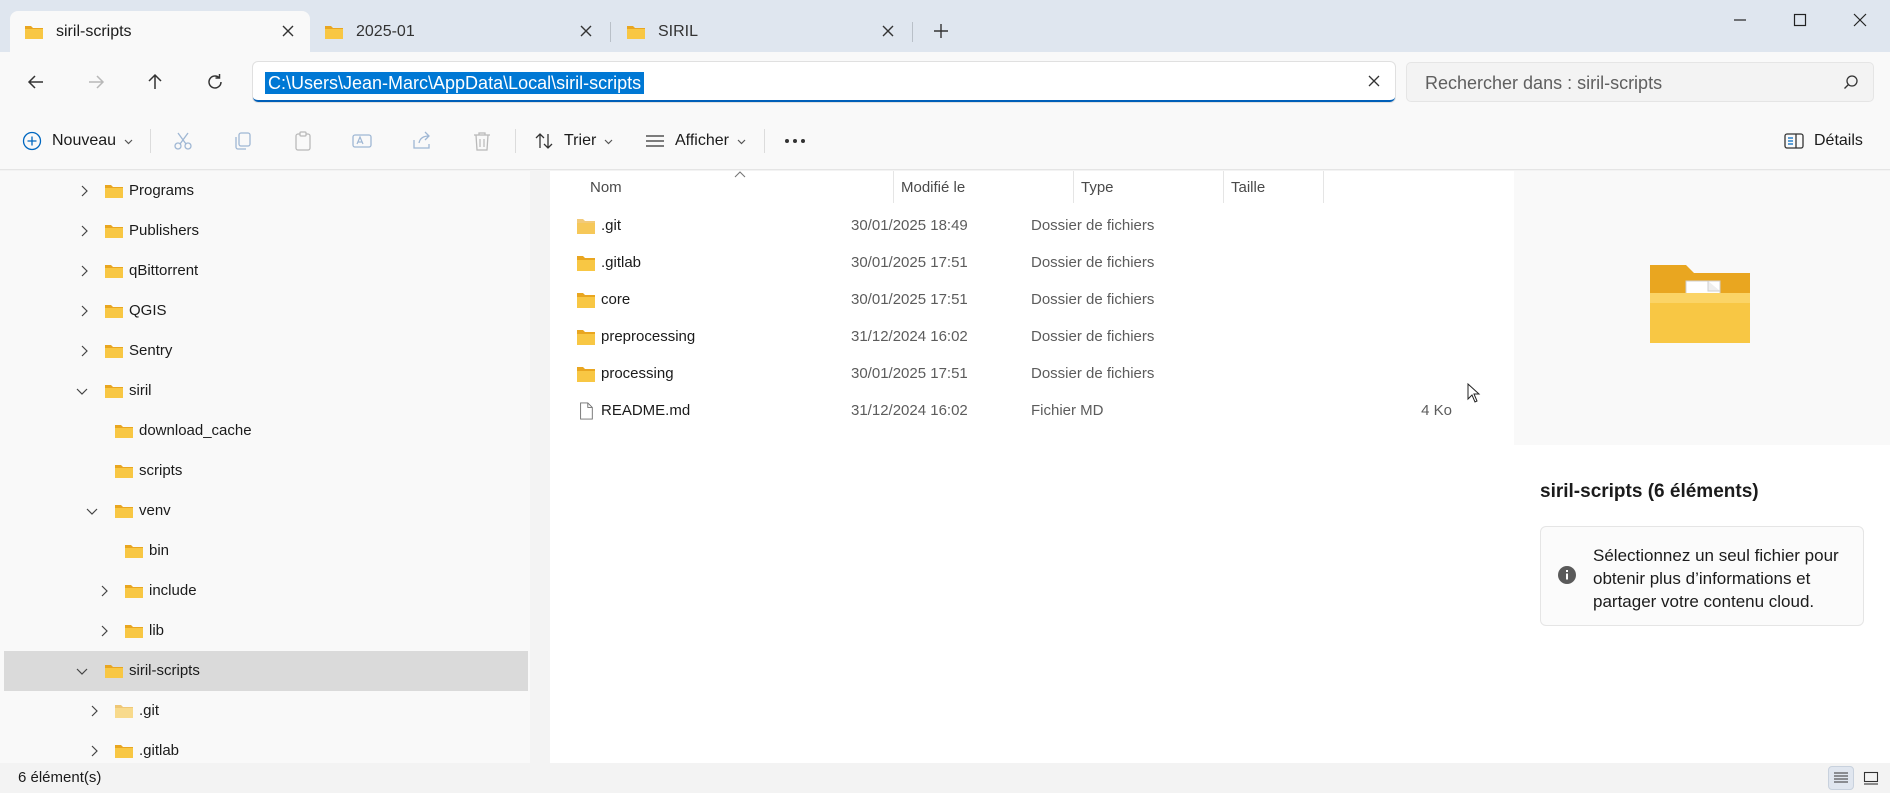  I want to click on file-name: preprocessing, so click(648, 336).